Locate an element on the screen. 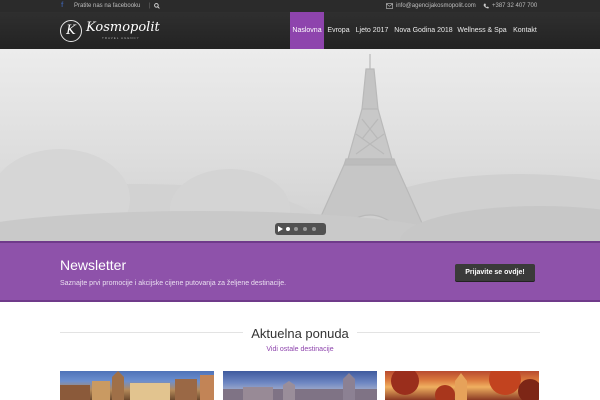 Image resolution: width=600 pixels, height=400 pixels. search-icon is located at coordinates (157, 6).